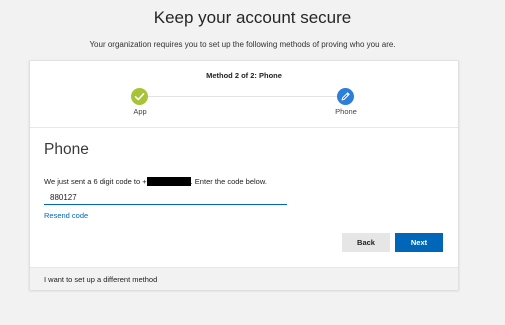 This screenshot has height=325, width=505. What do you see at coordinates (165, 197) in the screenshot?
I see `verification-code-input` at bounding box center [165, 197].